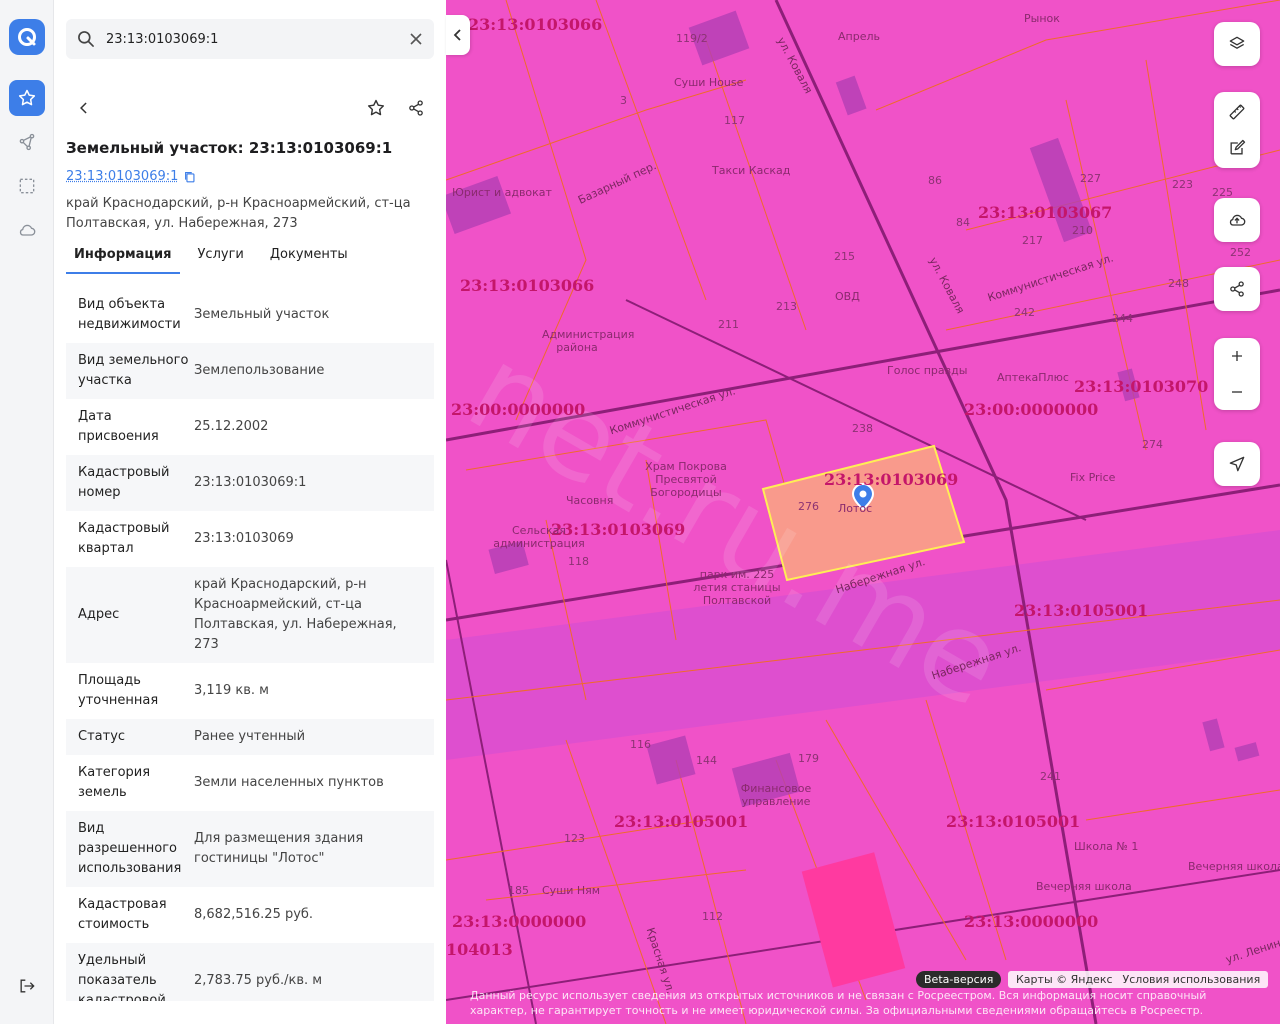 This screenshot has height=1024, width=1280. I want to click on draw-button, so click(1237, 148).